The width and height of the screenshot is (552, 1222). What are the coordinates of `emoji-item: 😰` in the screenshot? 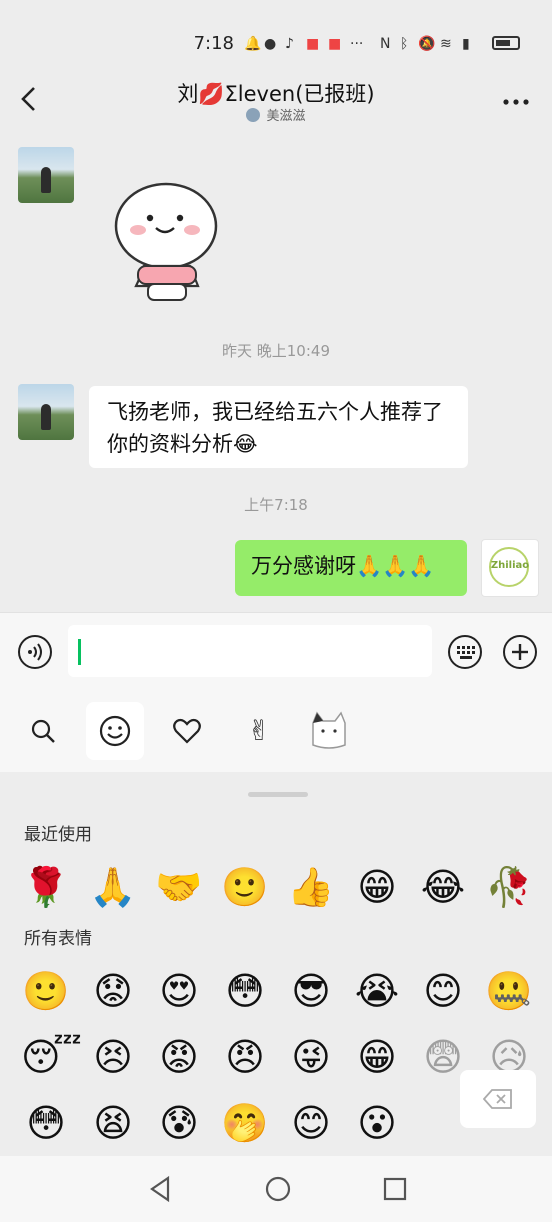 It's located at (179, 1123).